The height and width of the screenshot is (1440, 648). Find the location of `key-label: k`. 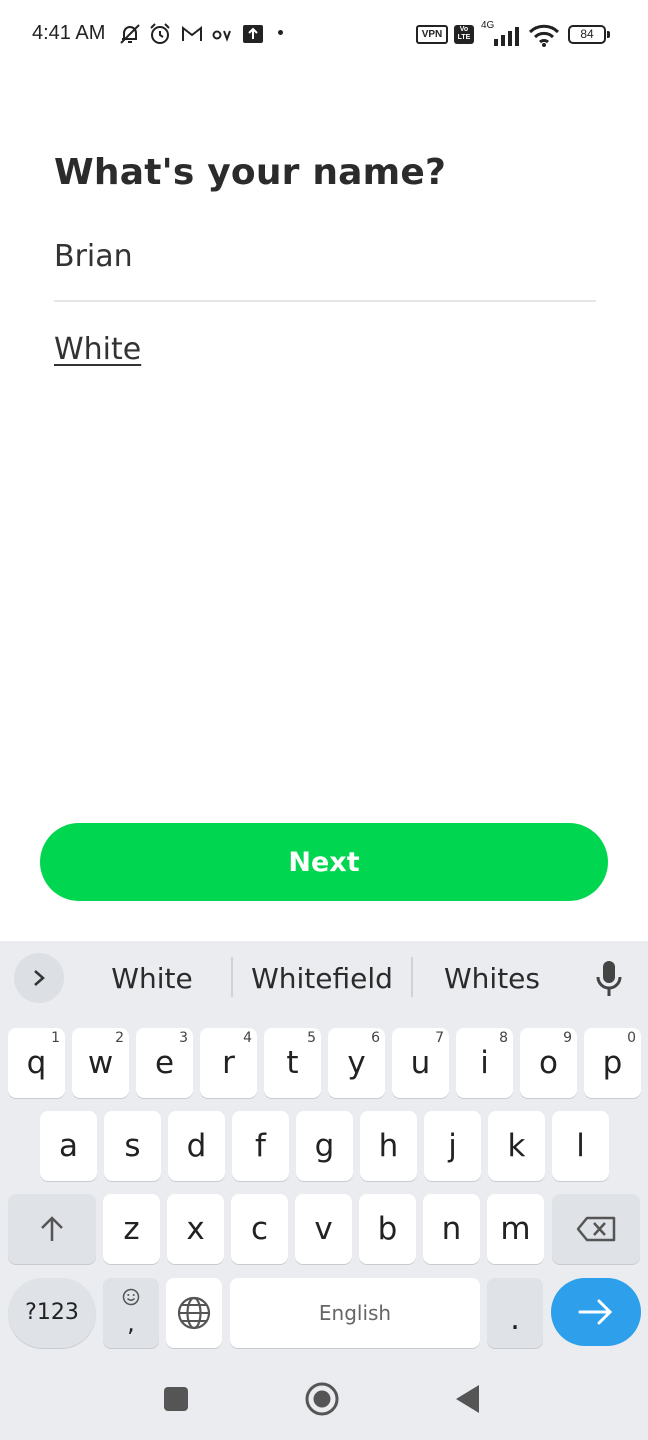

key-label: k is located at coordinates (516, 1146).